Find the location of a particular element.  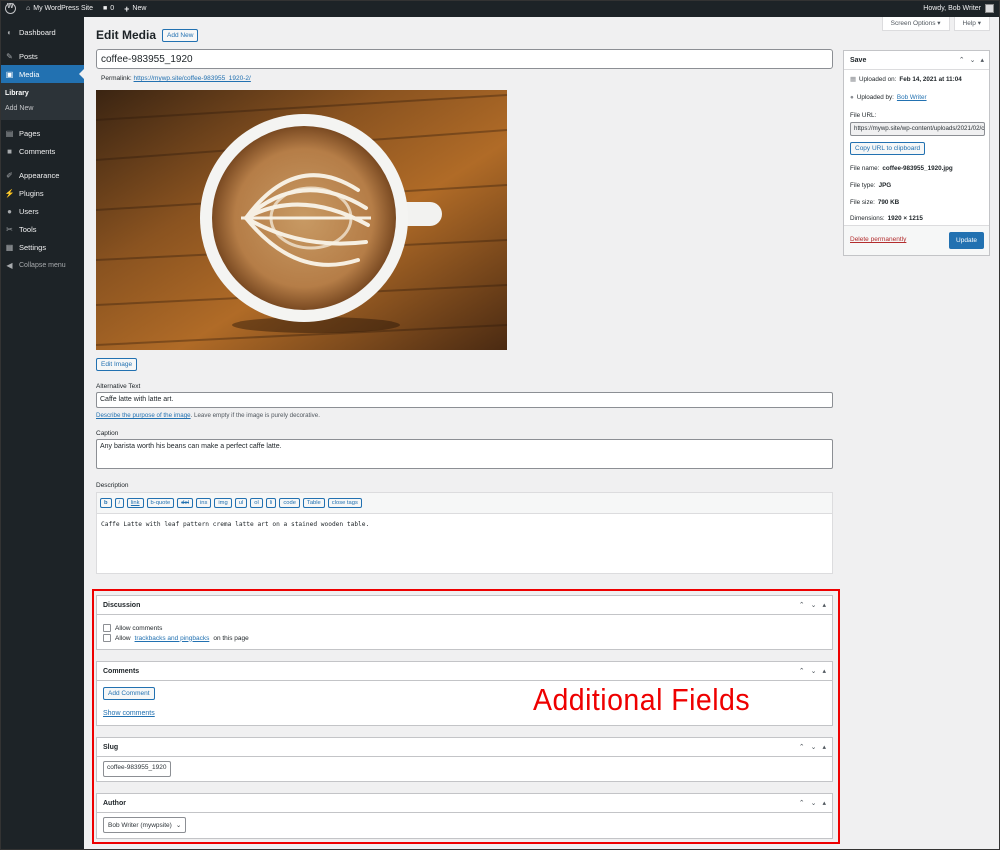

wrench-icon: ✂ is located at coordinates (9, 229).